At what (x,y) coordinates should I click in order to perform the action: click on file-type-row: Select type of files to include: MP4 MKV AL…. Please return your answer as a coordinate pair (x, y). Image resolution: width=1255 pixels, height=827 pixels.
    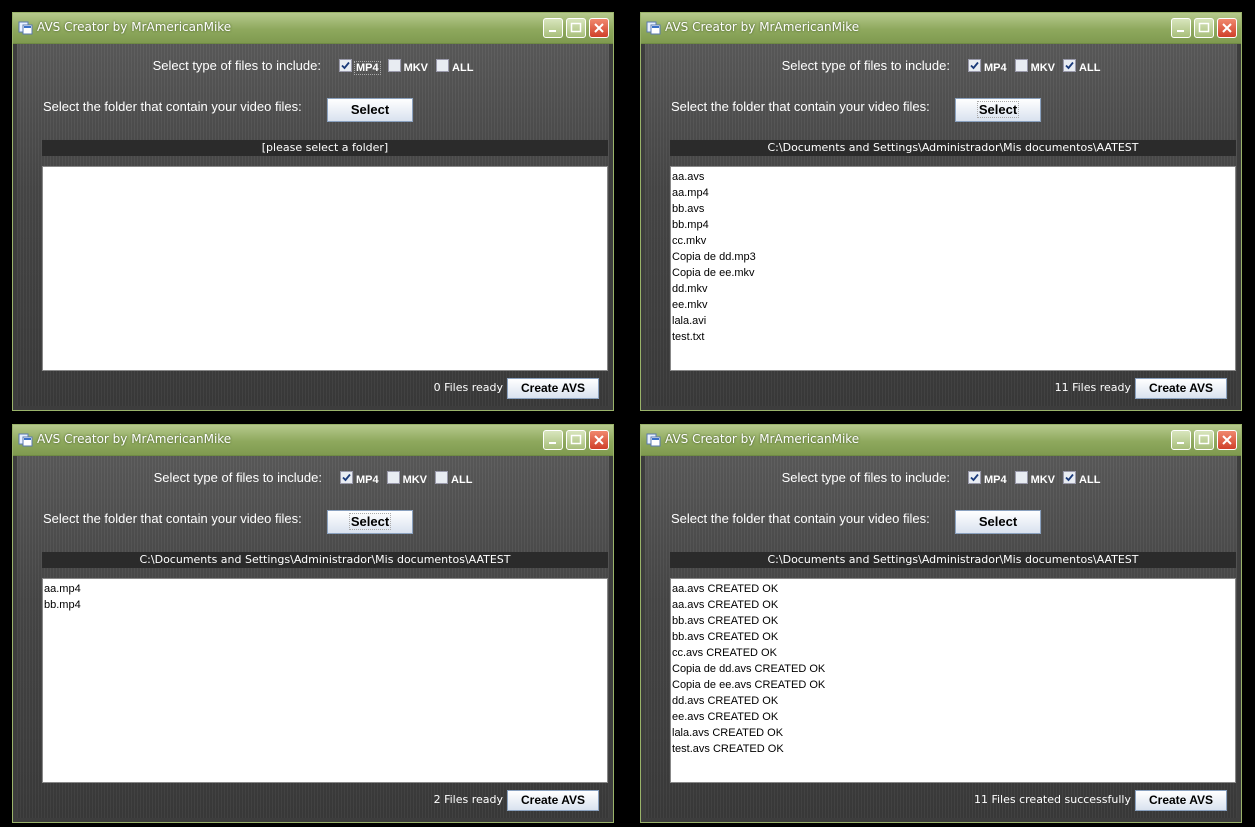
    Looking at the image, I should click on (313, 67).